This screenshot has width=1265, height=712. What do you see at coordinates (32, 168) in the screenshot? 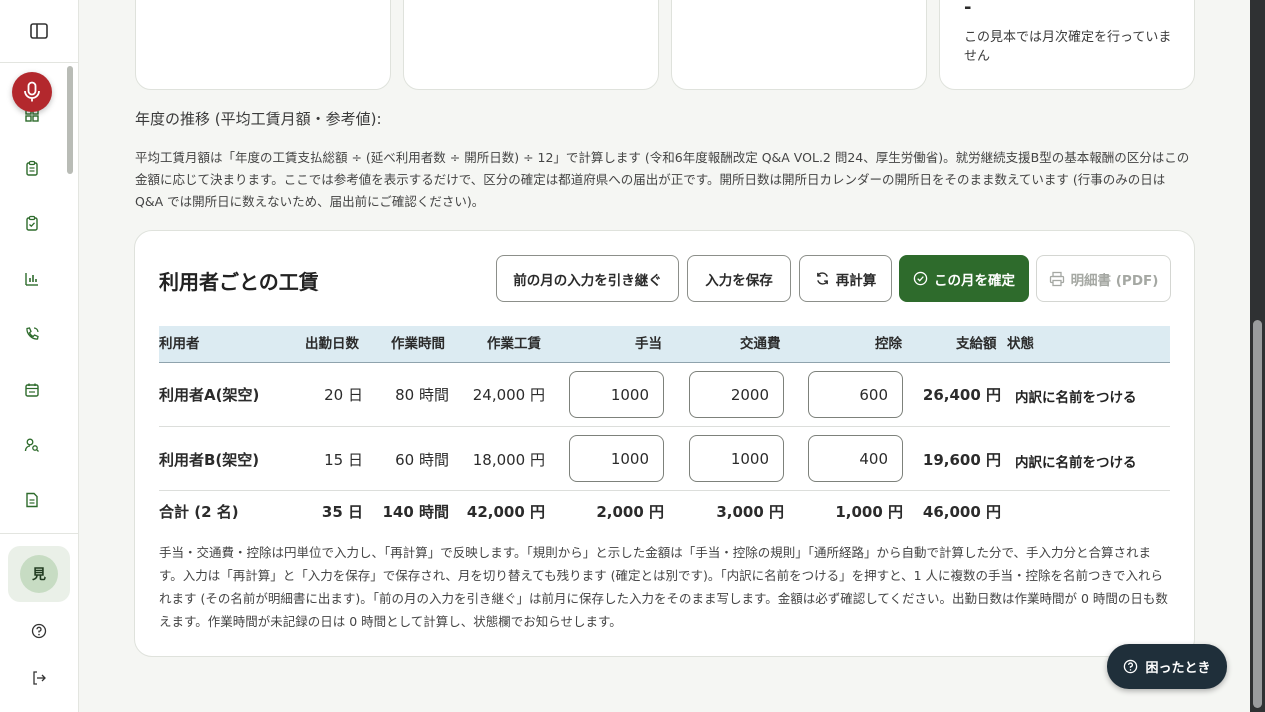
I see `clipboard-icon` at bounding box center [32, 168].